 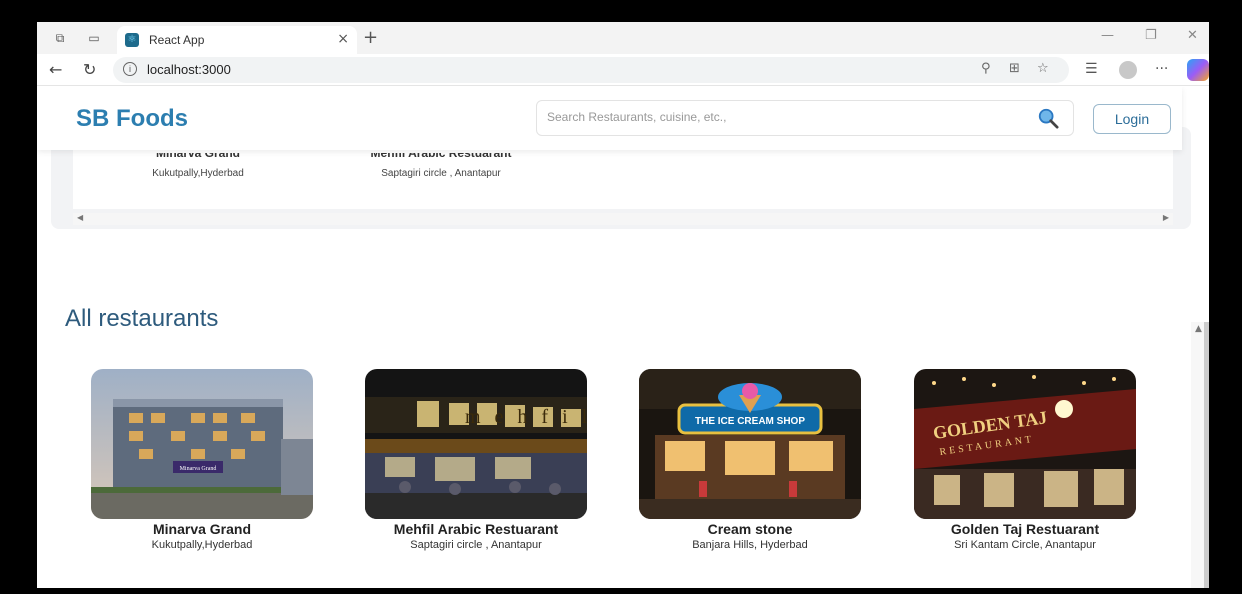 I want to click on restaurant-image: THE ICE CREAM SHOP, so click(x=750, y=444).